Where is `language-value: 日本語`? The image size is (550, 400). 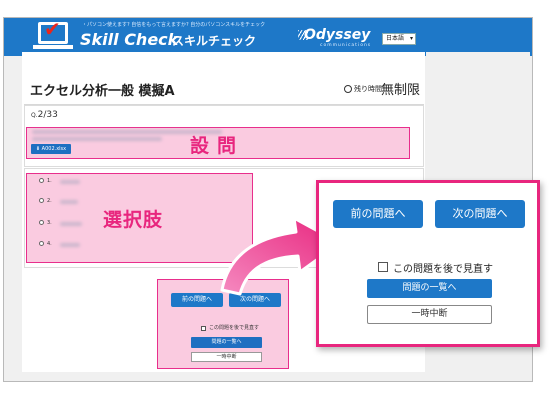 language-value: 日本語 is located at coordinates (395, 38).